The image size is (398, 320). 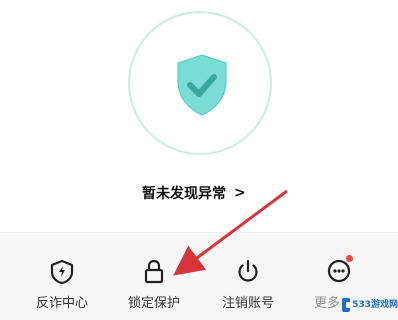 What do you see at coordinates (240, 193) in the screenshot?
I see `chevron-right-icon: >` at bounding box center [240, 193].